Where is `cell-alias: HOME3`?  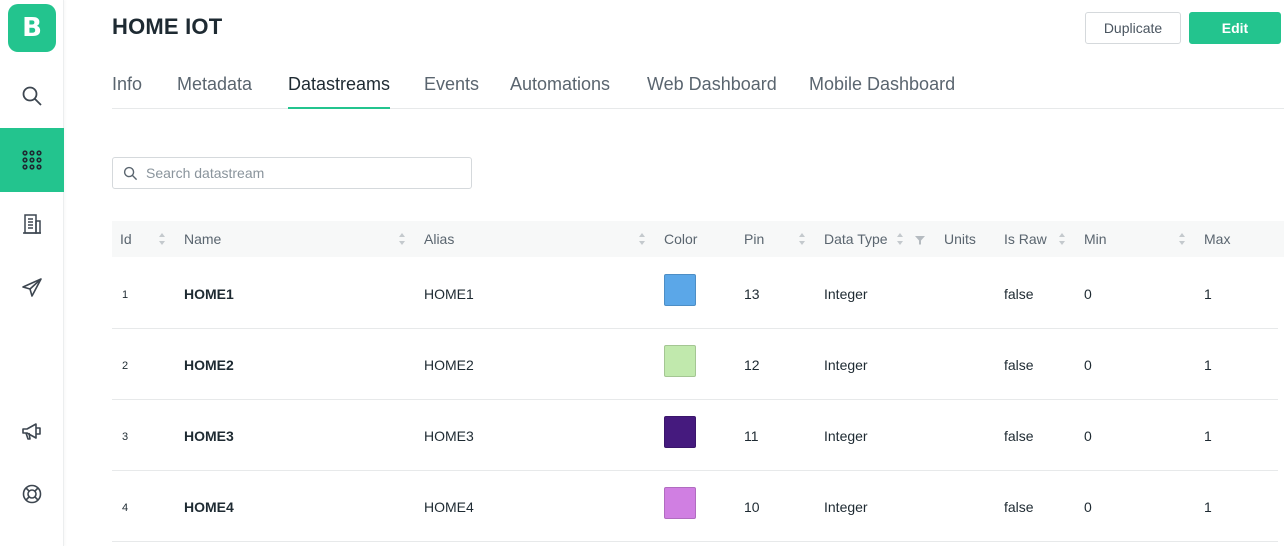
cell-alias: HOME3 is located at coordinates (449, 436).